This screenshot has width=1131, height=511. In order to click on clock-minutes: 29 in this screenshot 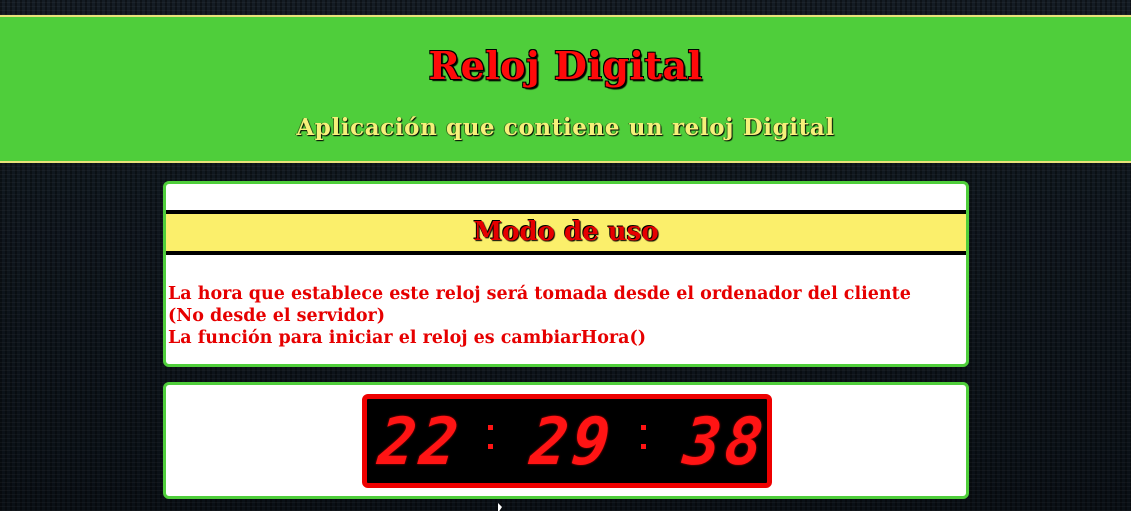, I will do `click(572, 441)`.